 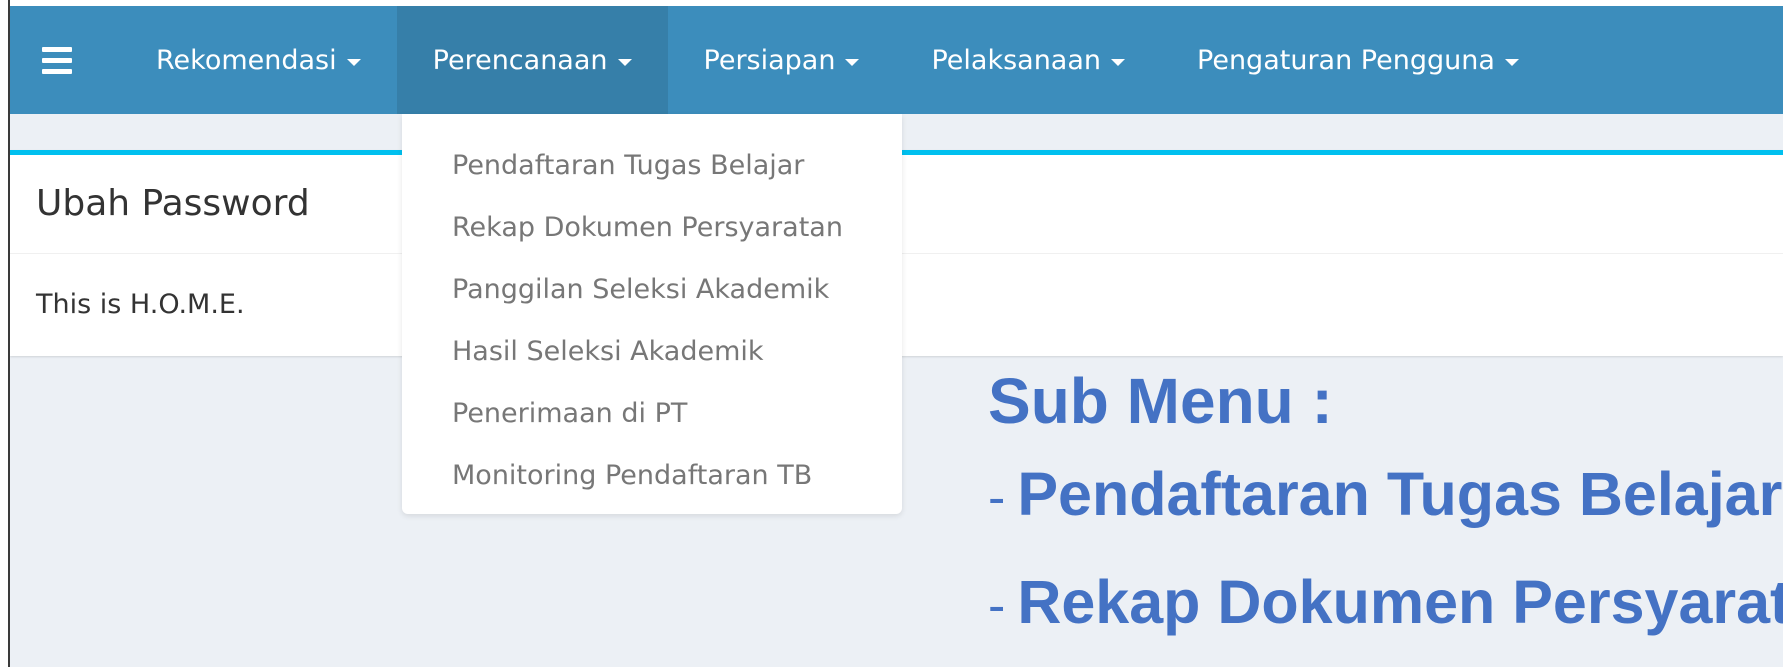 I want to click on nav-menu-persiapan: Persiapan, so click(x=782, y=60).